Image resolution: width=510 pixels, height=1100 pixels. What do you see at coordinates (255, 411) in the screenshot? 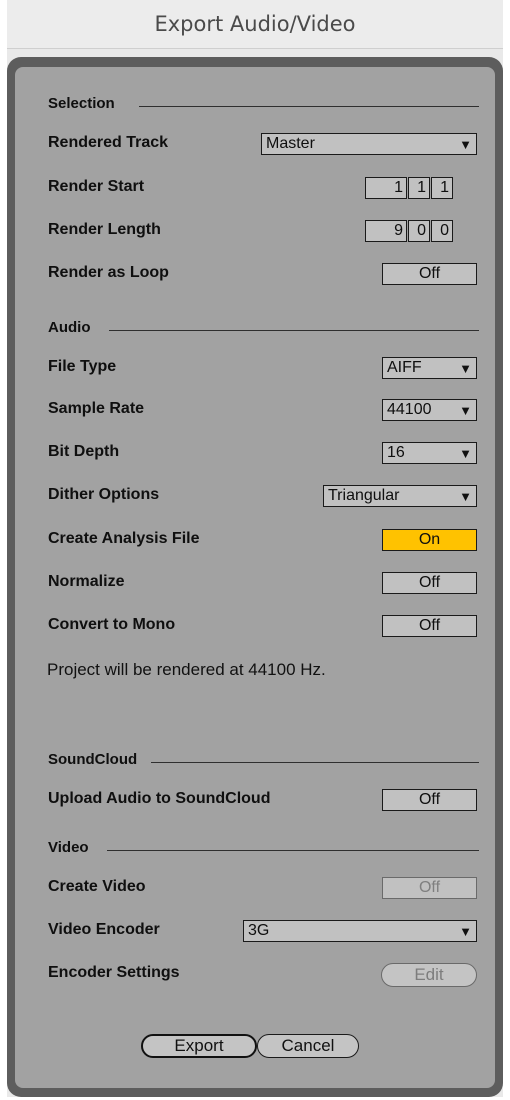
I see `row-sample-rate: Sample Rate 44100 ▼` at bounding box center [255, 411].